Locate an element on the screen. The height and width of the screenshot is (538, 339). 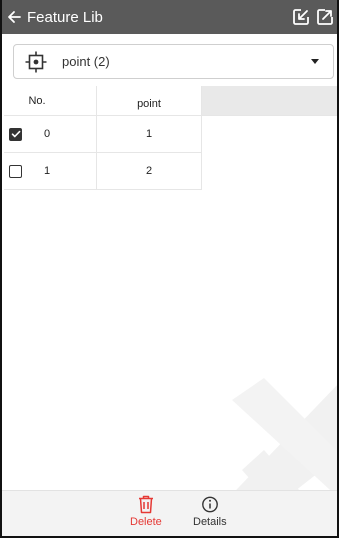
watermark-logo is located at coordinates (264, 457).